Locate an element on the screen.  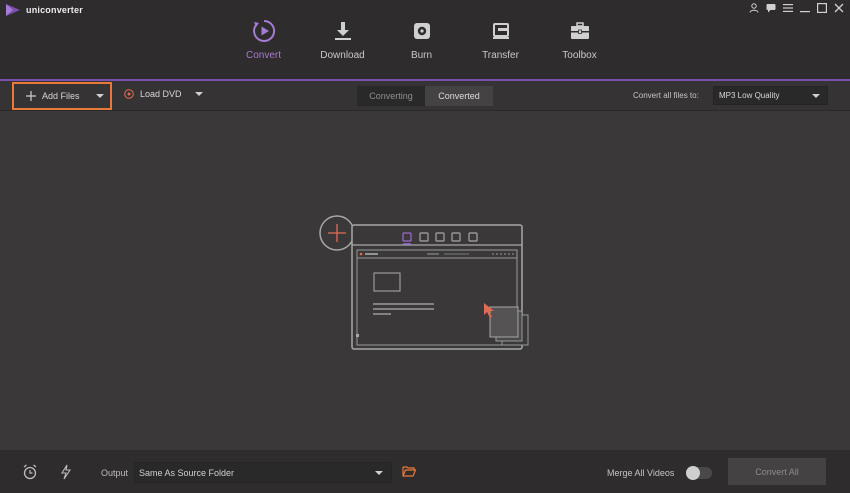
load-dvd-button: Load DVD is located at coordinates (163, 94).